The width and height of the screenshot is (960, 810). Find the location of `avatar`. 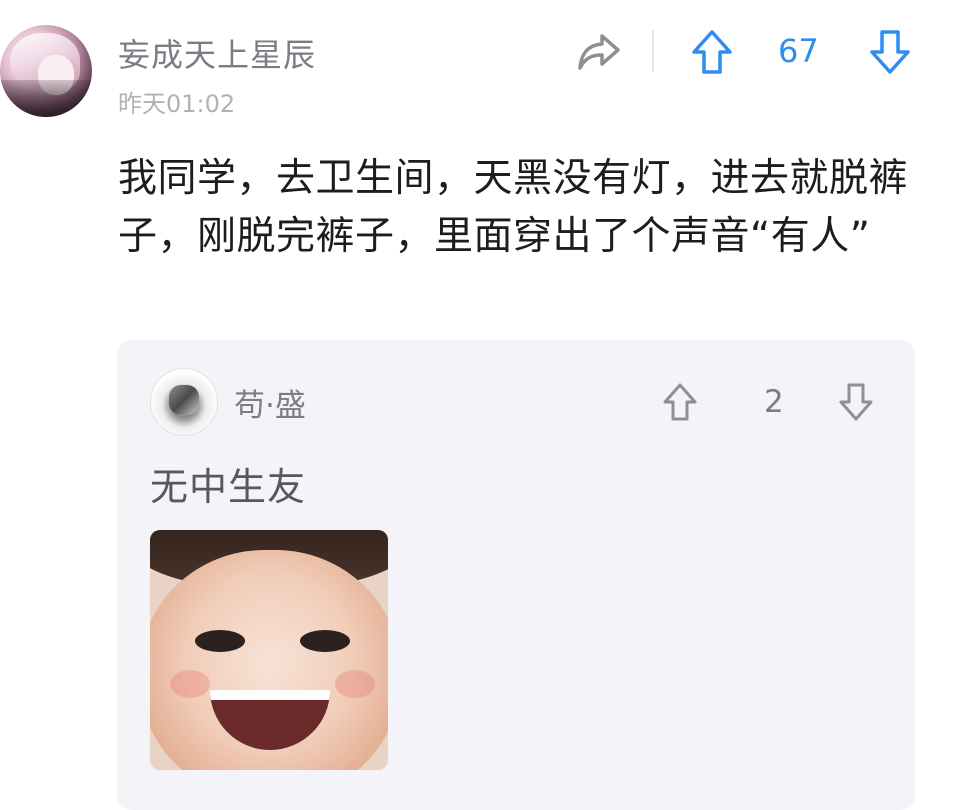

avatar is located at coordinates (46, 71).